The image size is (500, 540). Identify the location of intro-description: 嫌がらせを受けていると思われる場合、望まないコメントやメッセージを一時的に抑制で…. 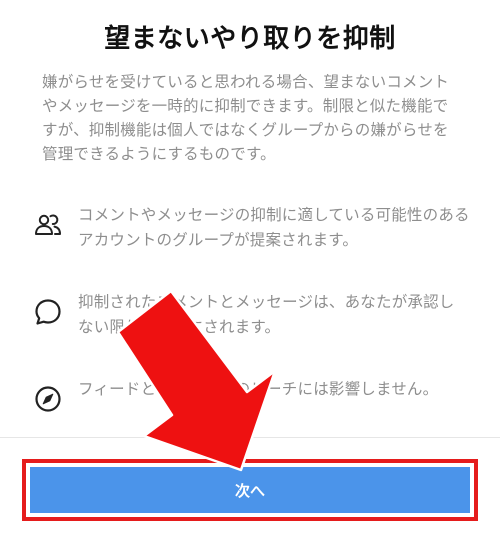
(246, 118).